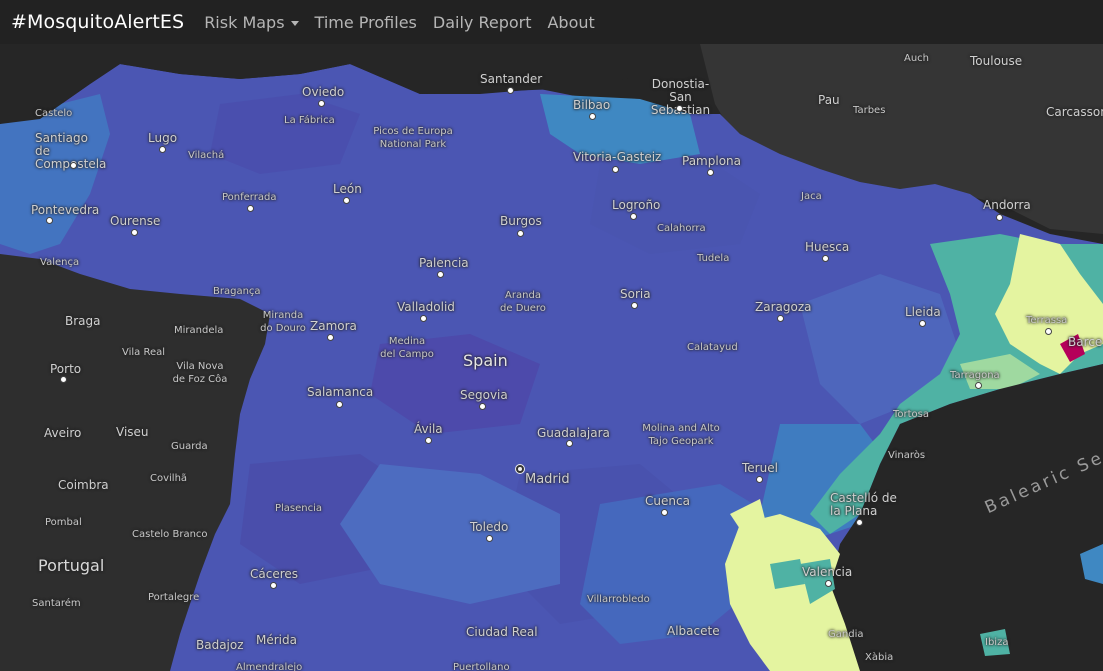 The width and height of the screenshot is (1103, 671). I want to click on city-label: Tarbes, so click(869, 110).